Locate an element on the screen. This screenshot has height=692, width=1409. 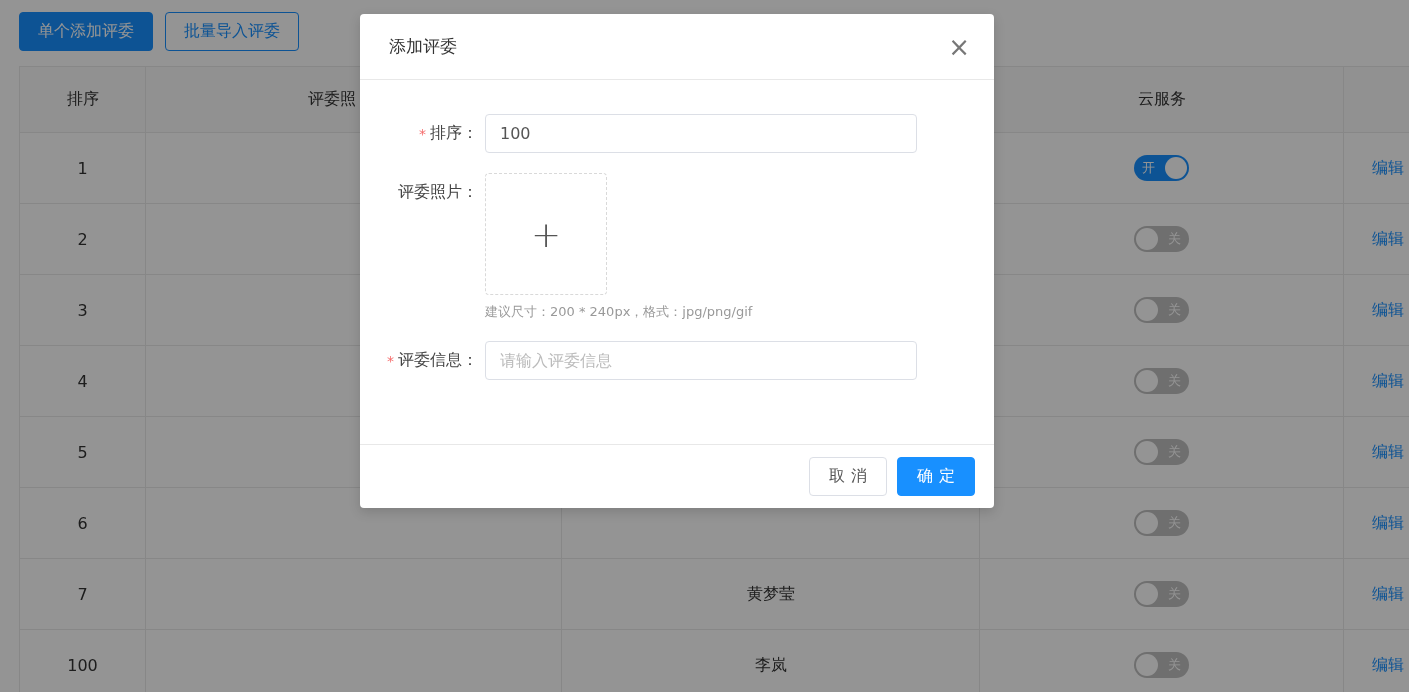
close-button: × is located at coordinates (959, 46).